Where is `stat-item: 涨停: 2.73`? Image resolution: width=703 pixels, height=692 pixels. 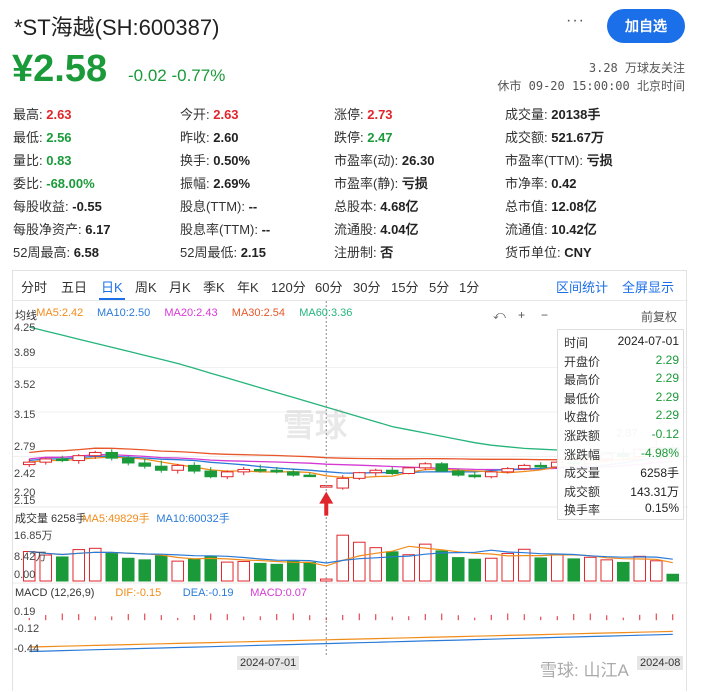
stat-item: 涨停: 2.73 is located at coordinates (363, 113).